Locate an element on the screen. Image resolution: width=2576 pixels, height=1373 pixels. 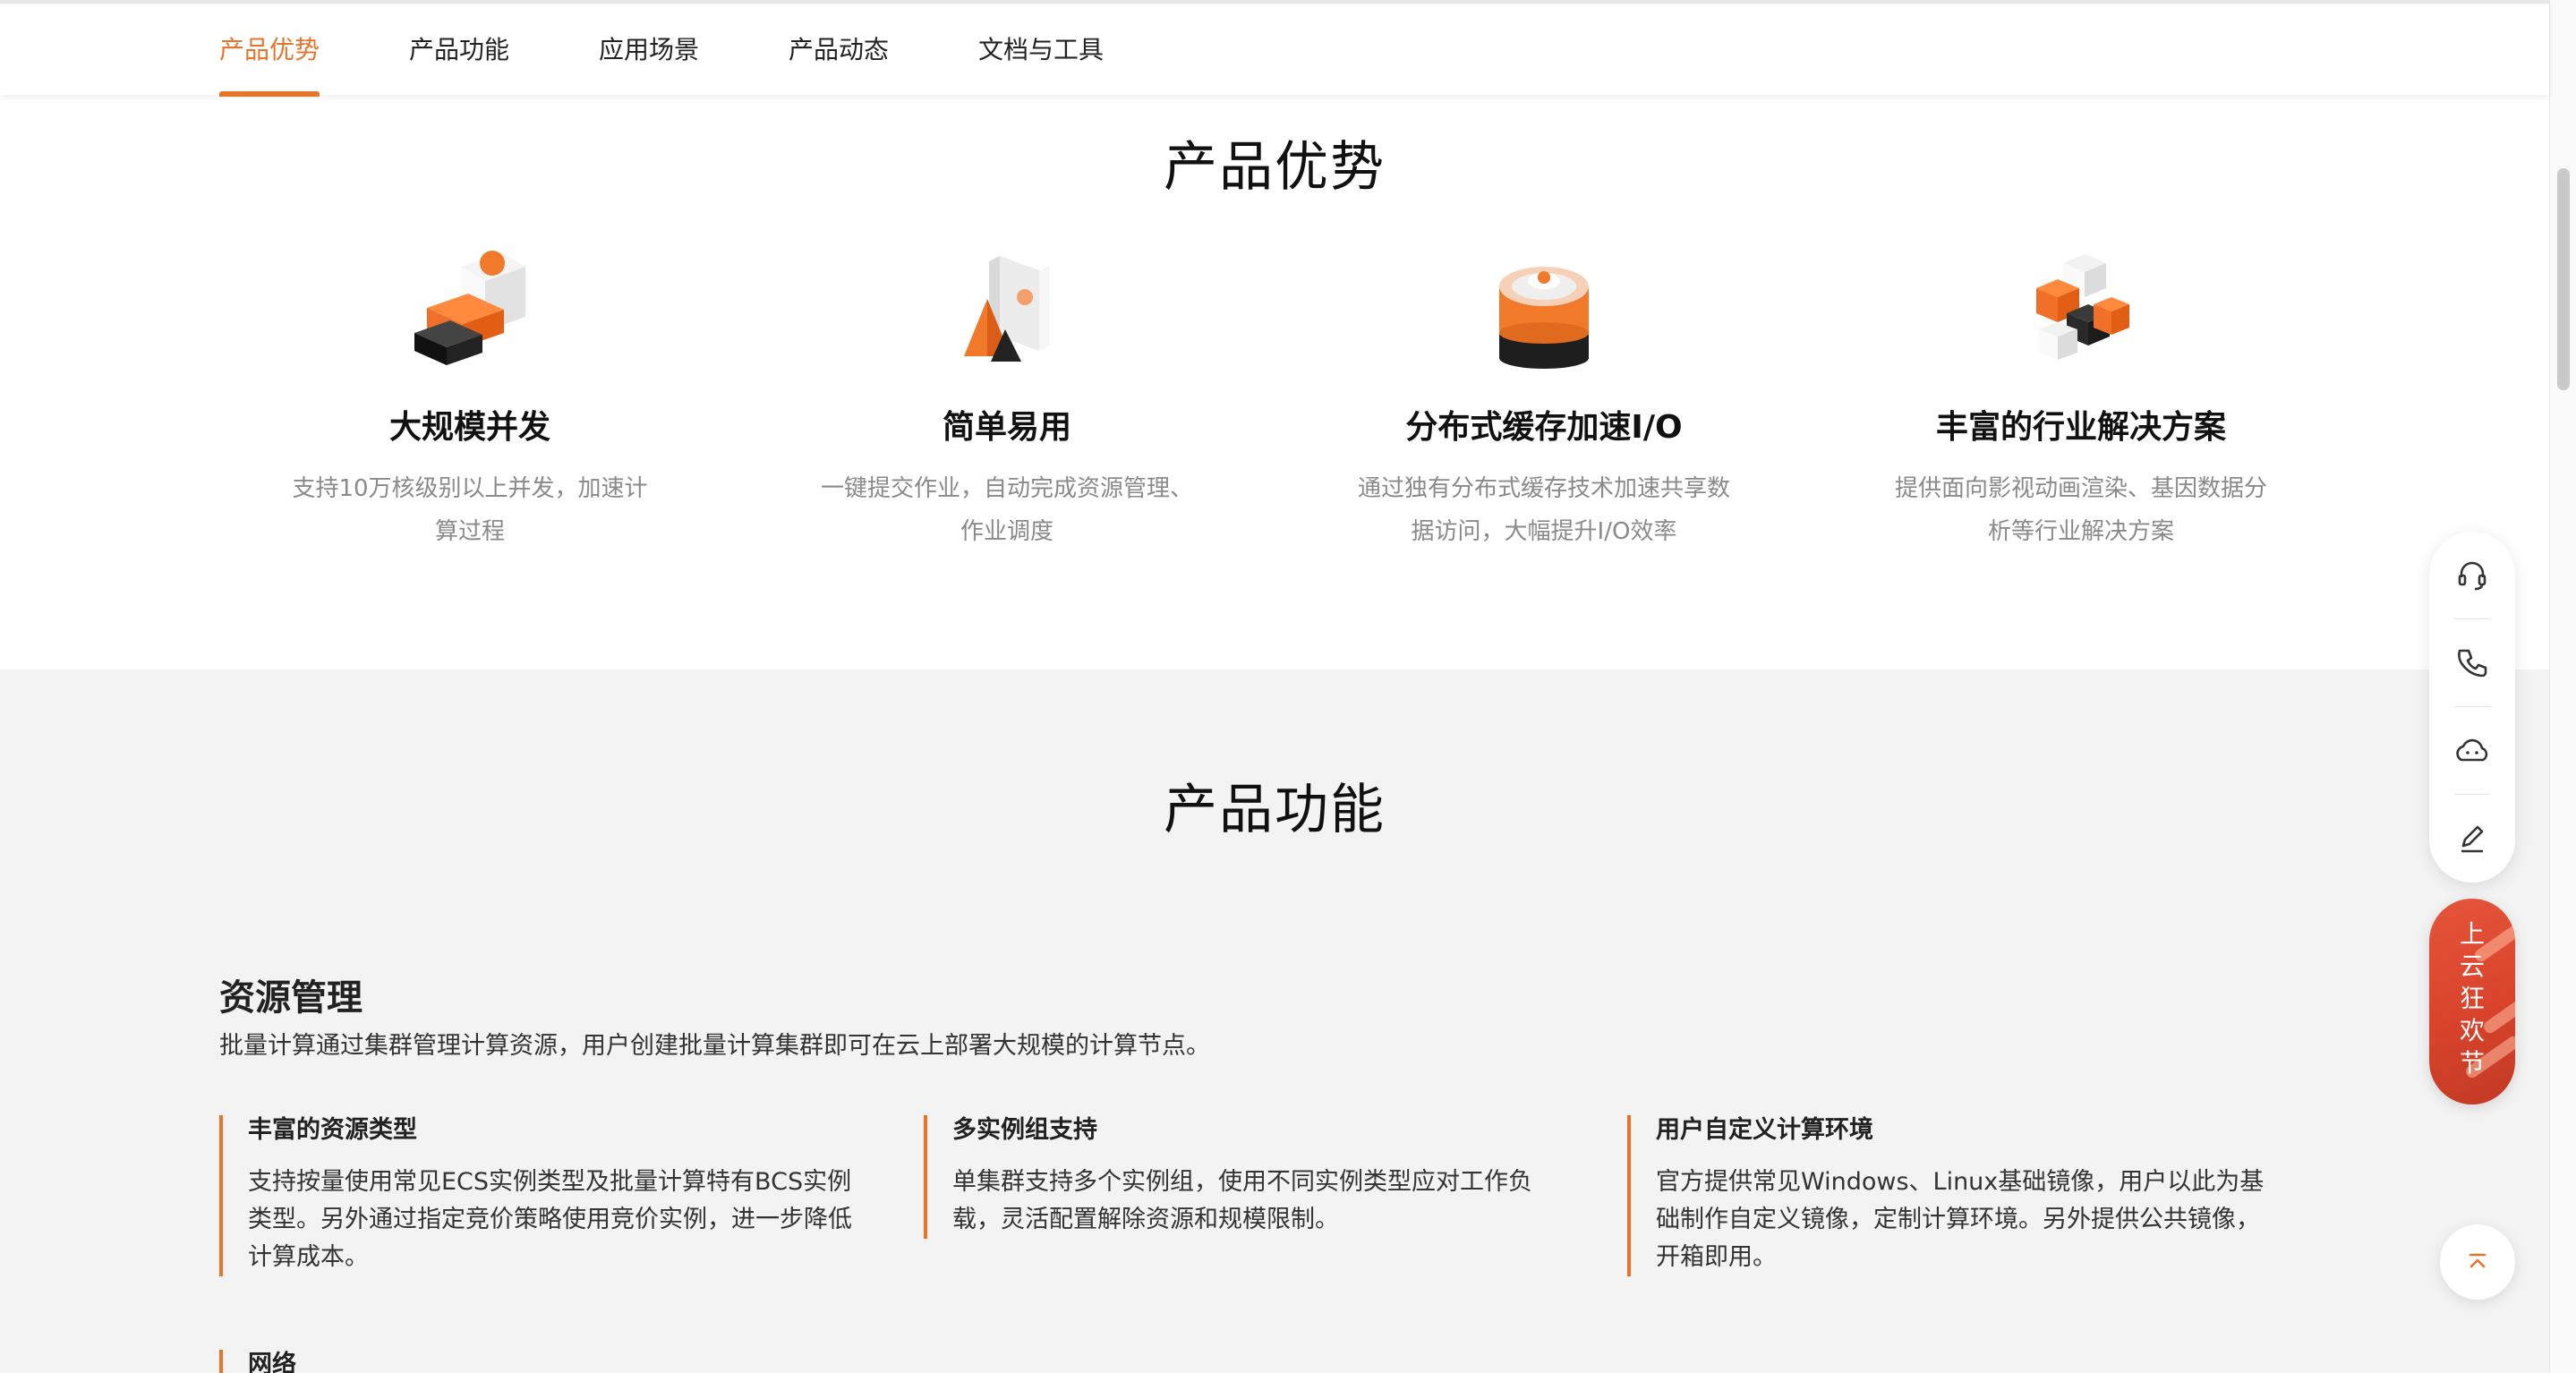
advantages-title: 产品优势 is located at coordinates (1275, 167).